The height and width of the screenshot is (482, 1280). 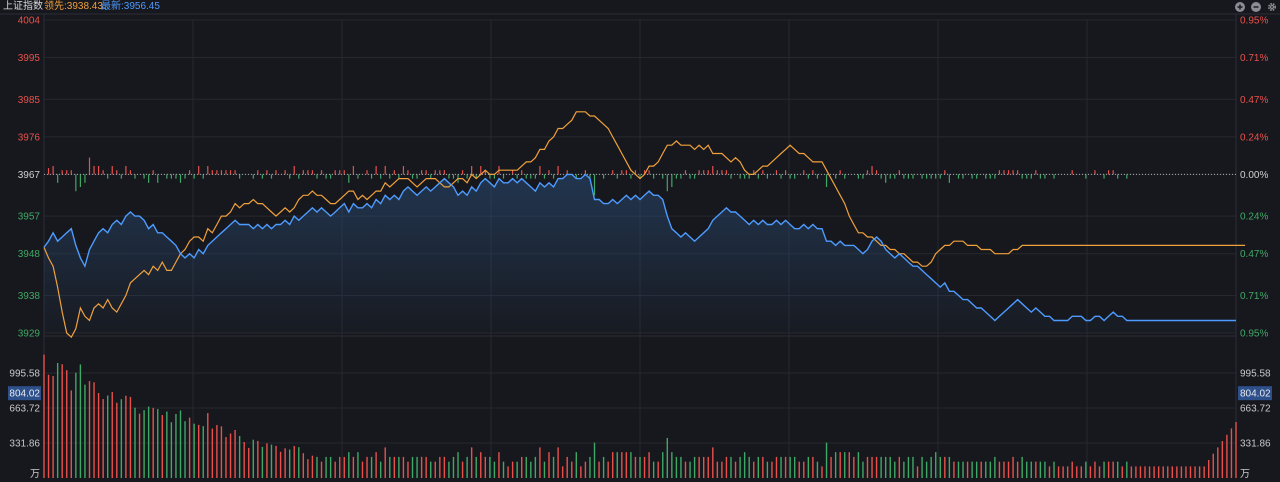 I want to click on left-price-tick-3: 3976, so click(x=29, y=137).